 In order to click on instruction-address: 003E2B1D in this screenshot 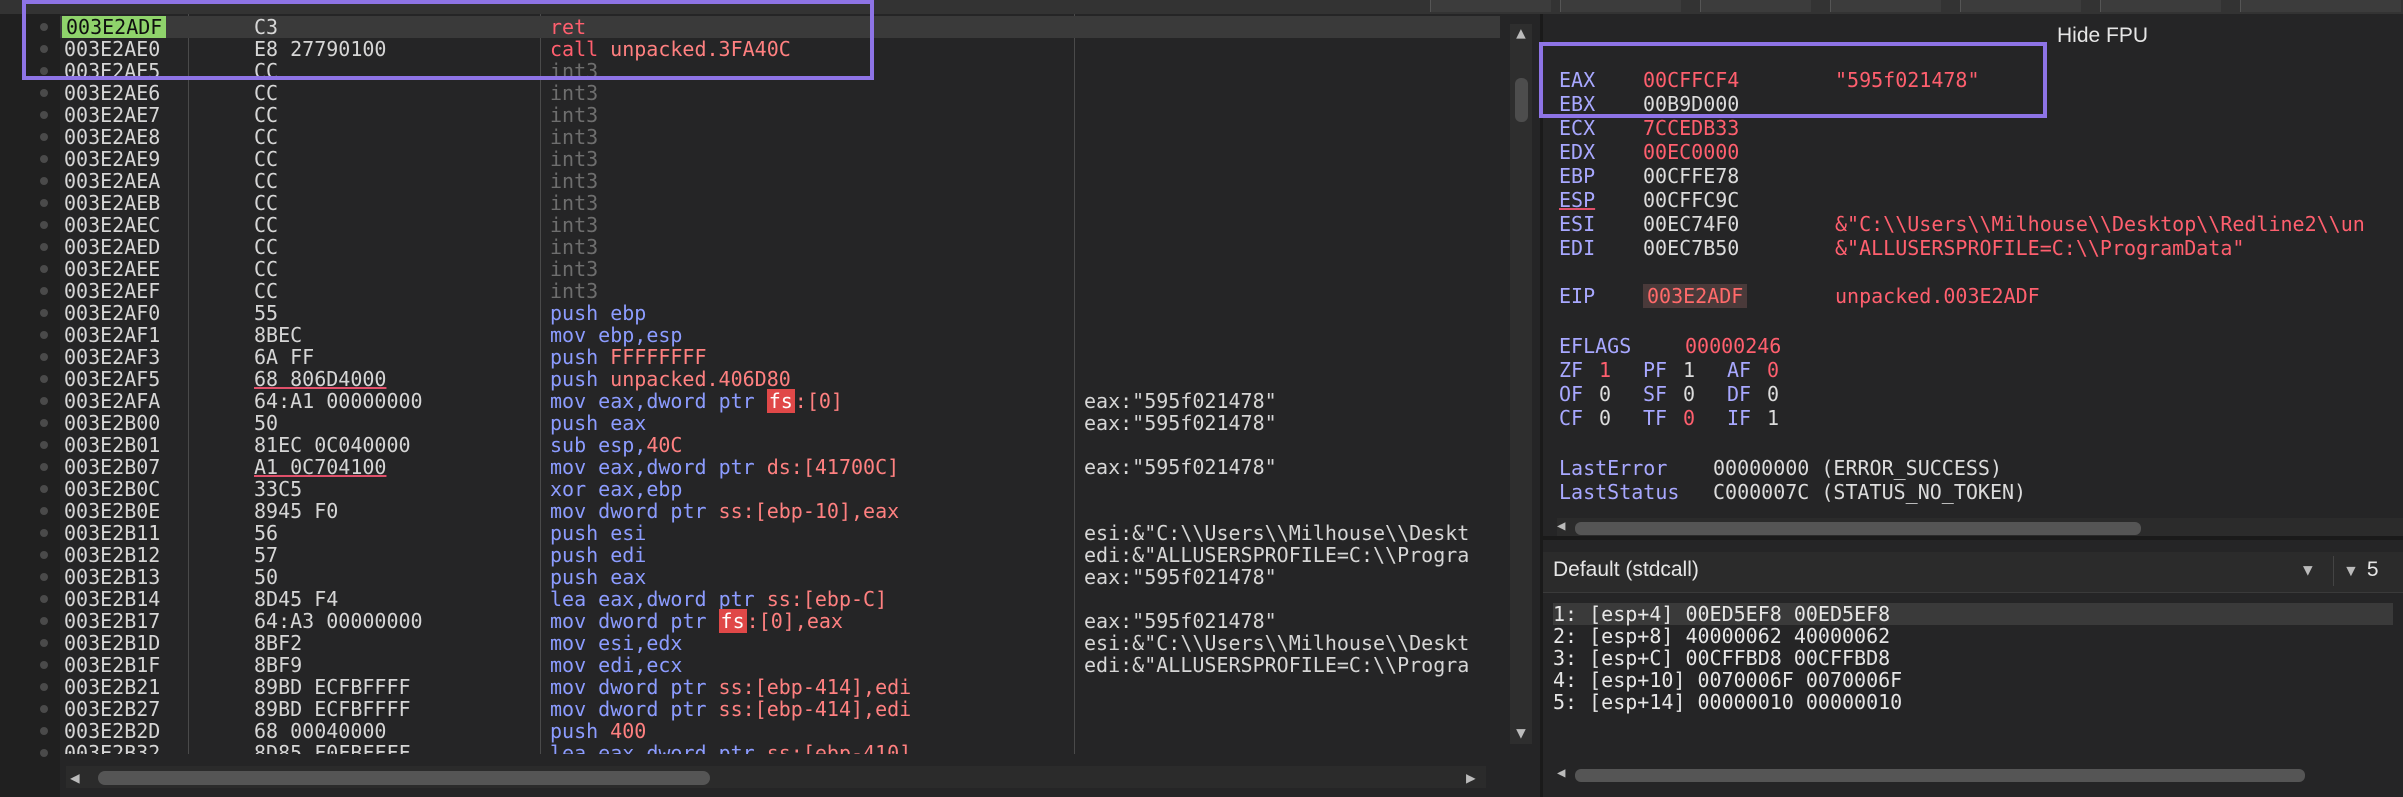, I will do `click(112, 643)`.